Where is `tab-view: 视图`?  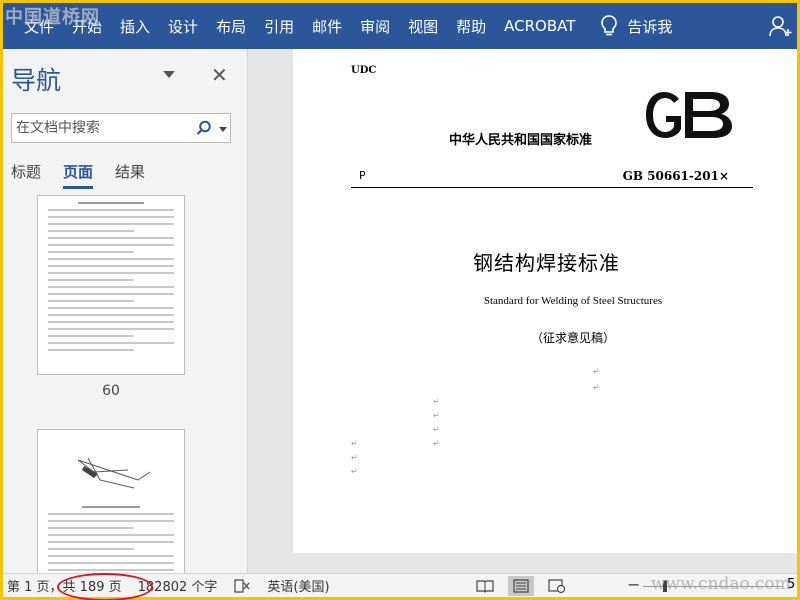 tab-view: 视图 is located at coordinates (423, 26).